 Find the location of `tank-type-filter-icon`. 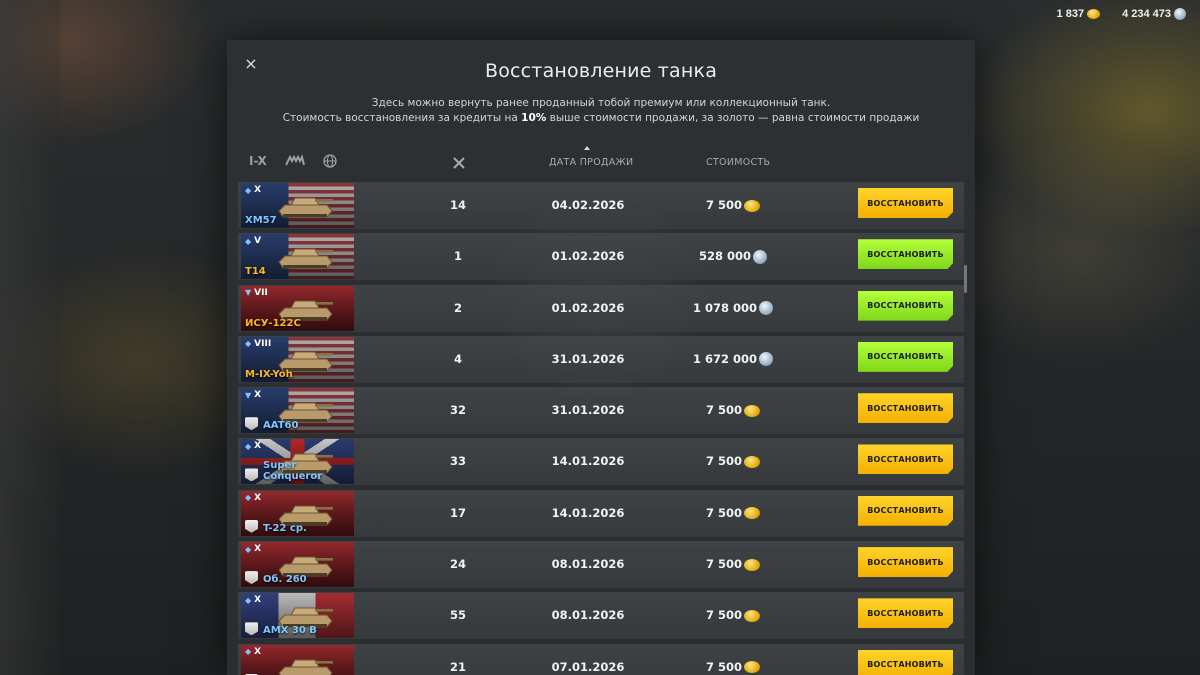

tank-type-filter-icon is located at coordinates (294, 161).